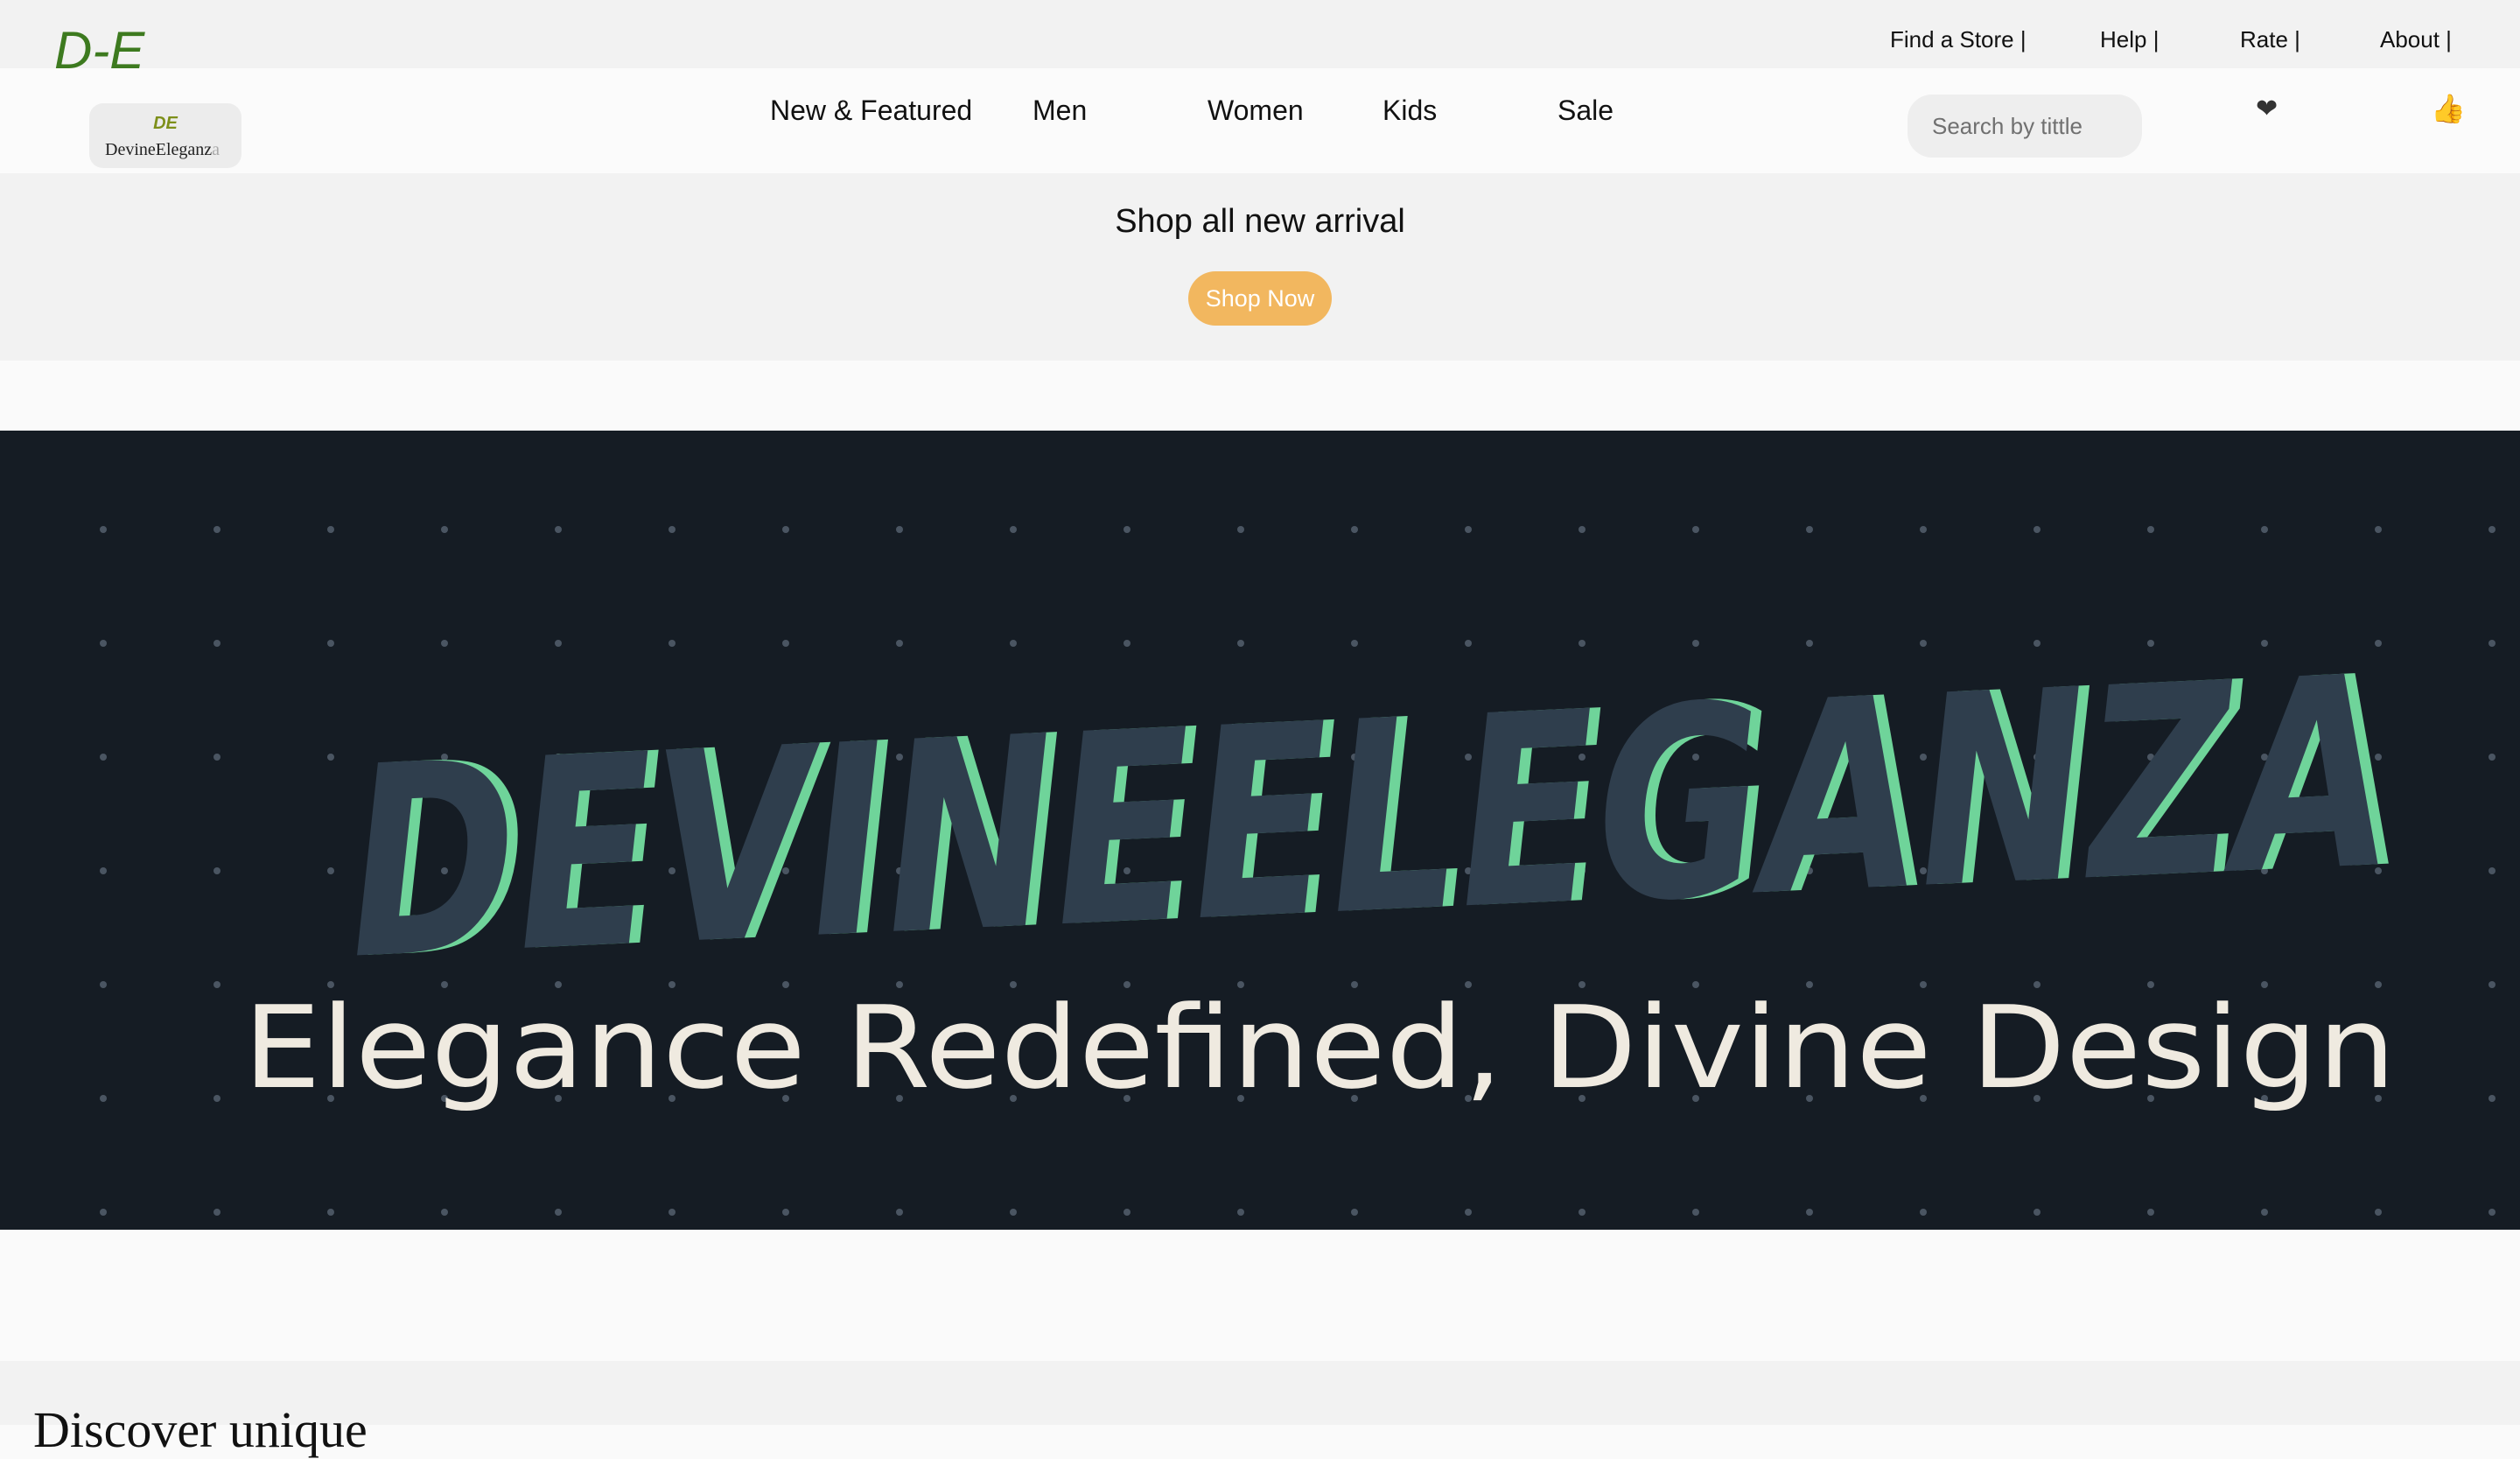 This screenshot has width=2520, height=1459. I want to click on nav-women: Women, so click(1256, 111).